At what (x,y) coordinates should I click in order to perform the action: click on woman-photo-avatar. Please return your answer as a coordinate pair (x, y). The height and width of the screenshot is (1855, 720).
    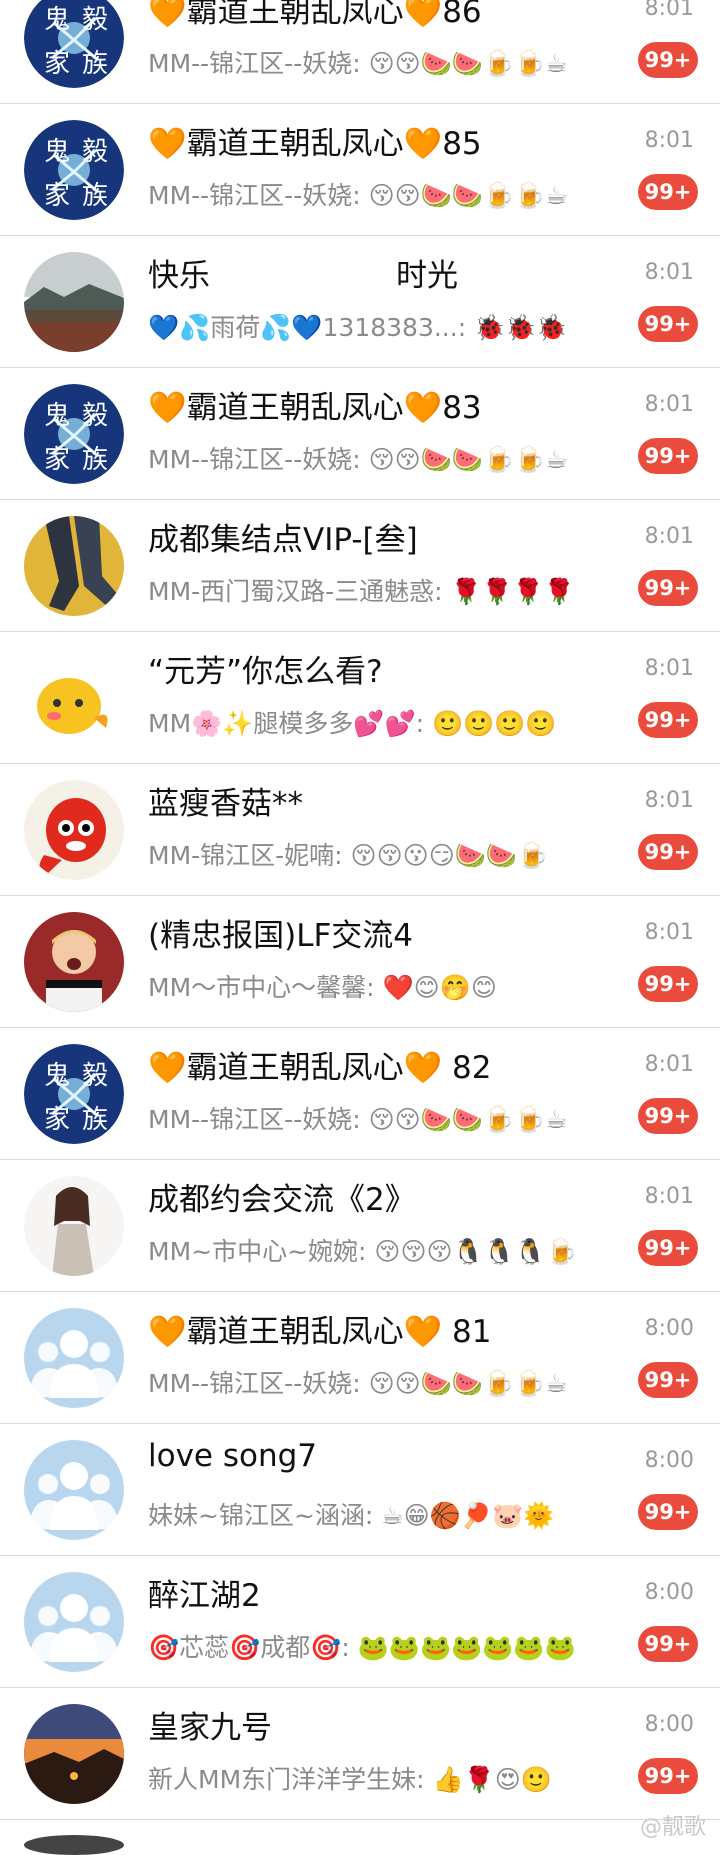
    Looking at the image, I should click on (74, 1226).